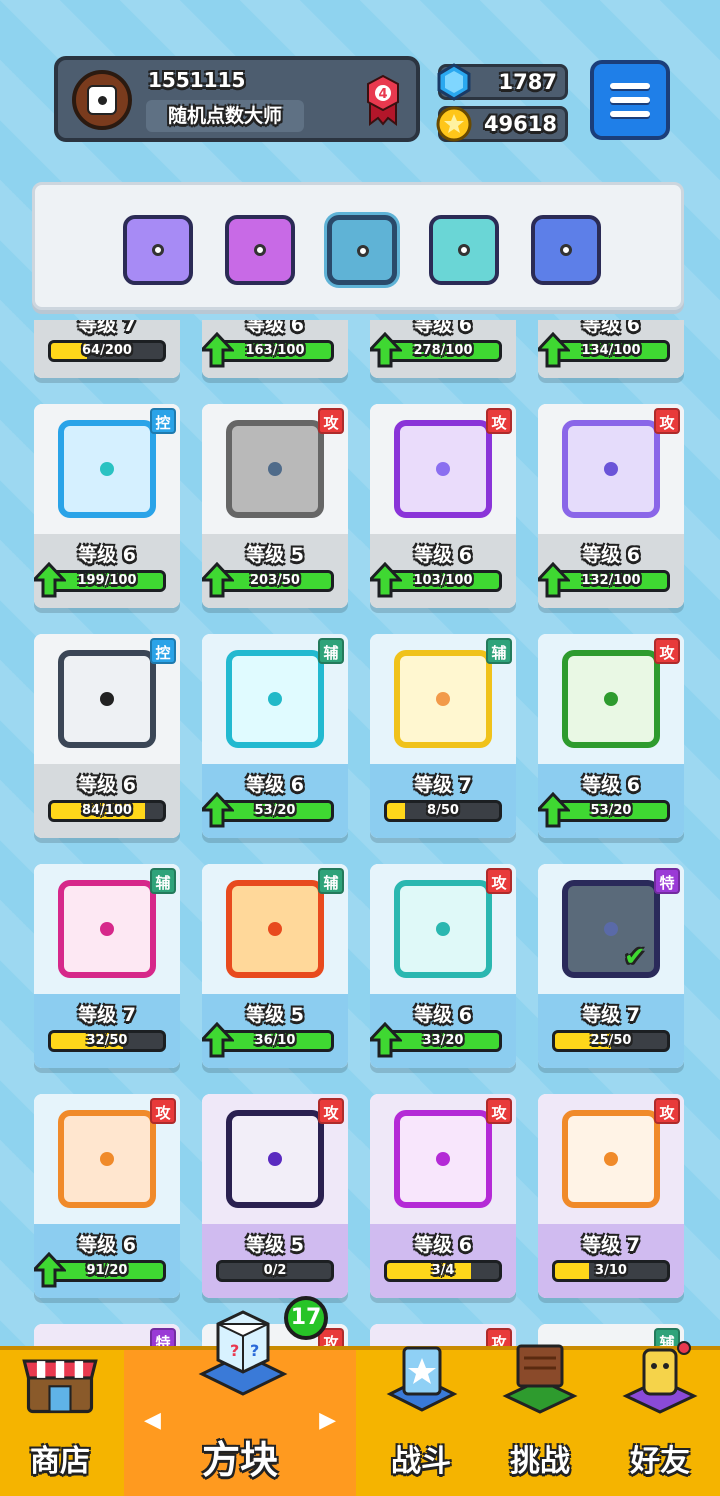 The width and height of the screenshot is (720, 1496). I want to click on block-card: 特 ✔ 等级 7 25/50, so click(611, 966).